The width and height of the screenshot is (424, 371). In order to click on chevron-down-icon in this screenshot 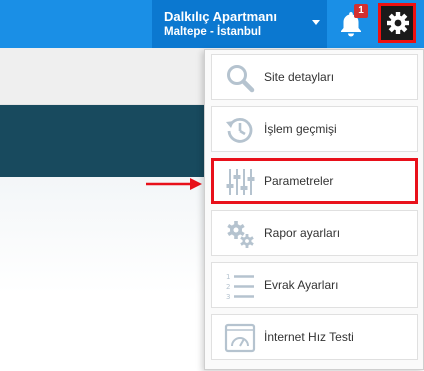, I will do `click(316, 22)`.